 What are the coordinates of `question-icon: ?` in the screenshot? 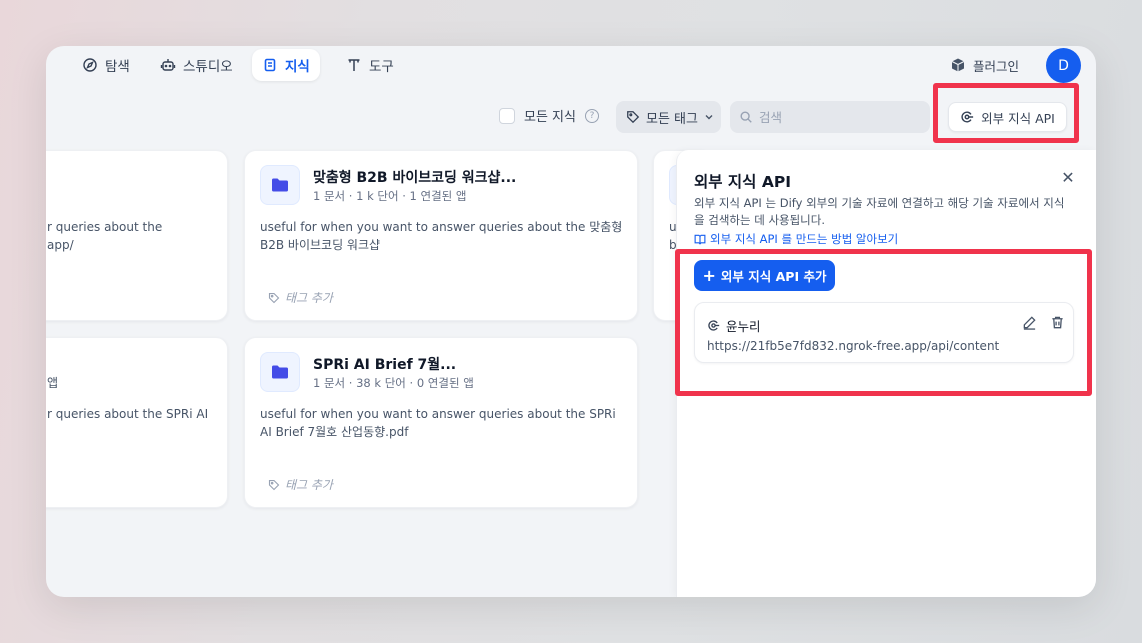 It's located at (591, 115).